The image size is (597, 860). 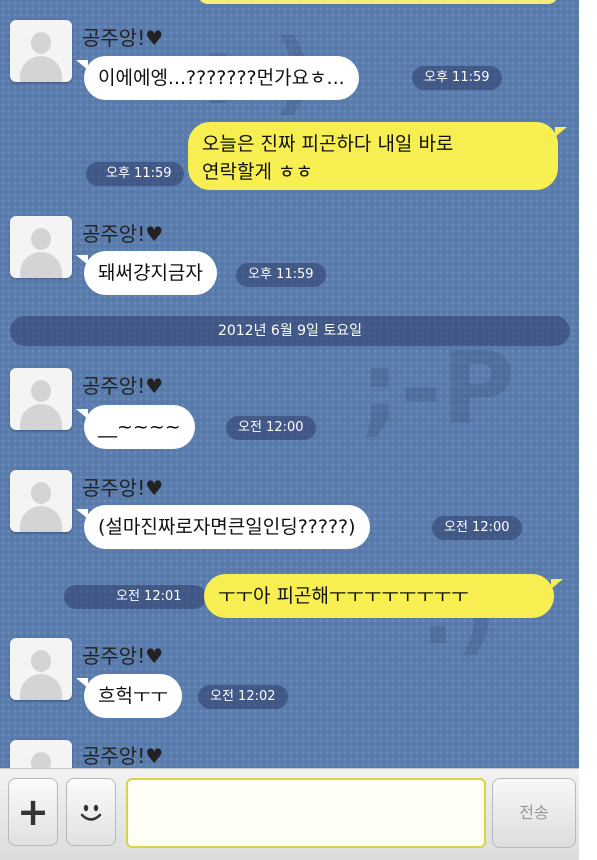 I want to click on date-divider: 2012년 6월 9일 토요일, so click(x=290, y=331).